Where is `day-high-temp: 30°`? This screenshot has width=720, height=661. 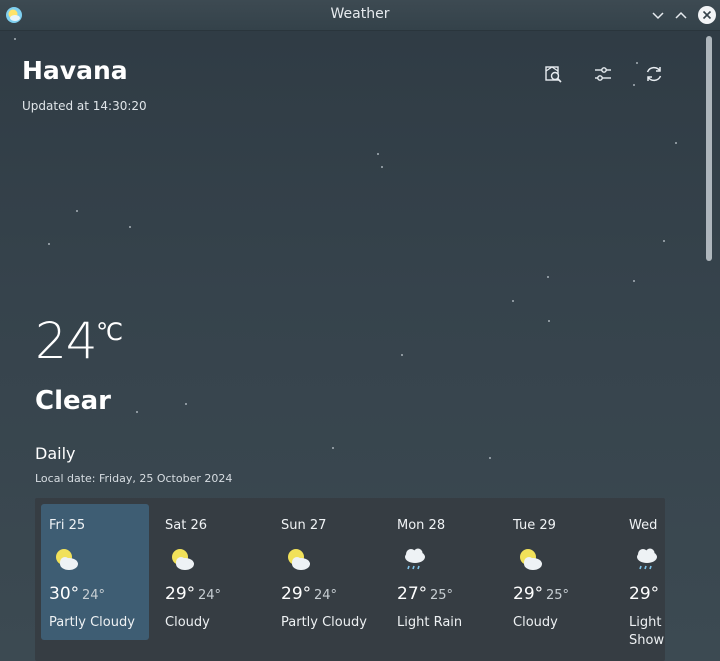 day-high-temp: 30° is located at coordinates (64, 594).